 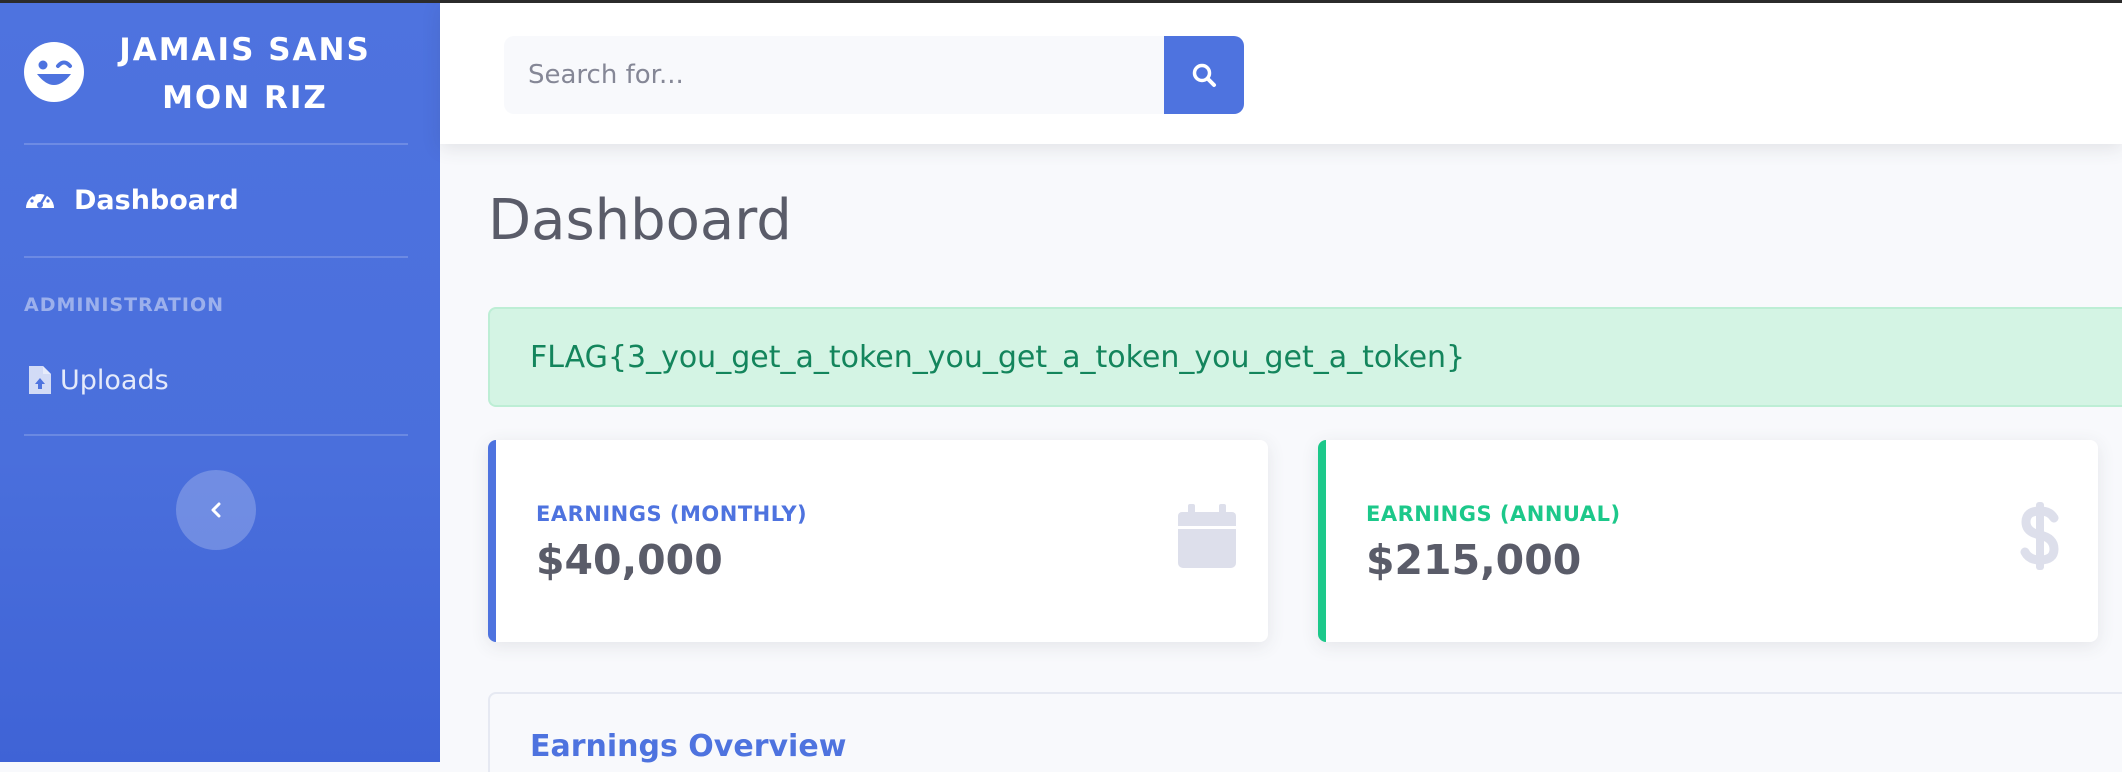 I want to click on brand-line-1: JAMAIS SANS, so click(x=245, y=50).